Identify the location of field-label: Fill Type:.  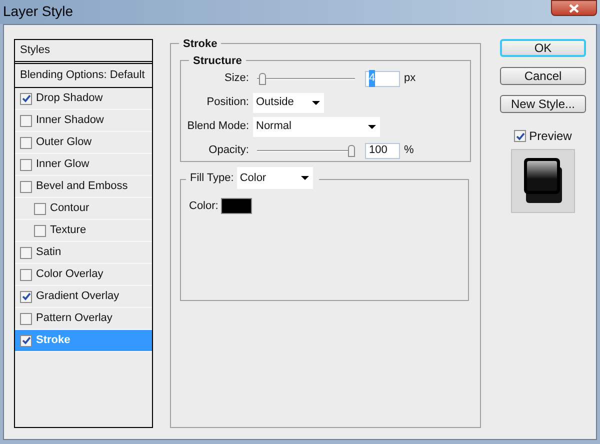
(212, 178).